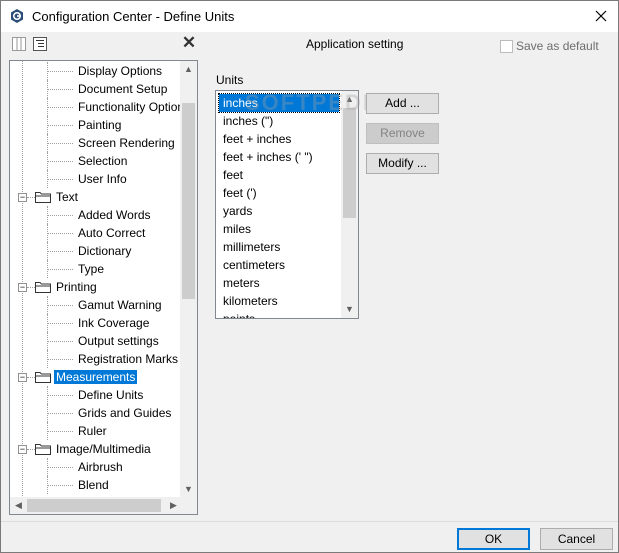  What do you see at coordinates (118, 341) in the screenshot?
I see `tree-item: Output settings` at bounding box center [118, 341].